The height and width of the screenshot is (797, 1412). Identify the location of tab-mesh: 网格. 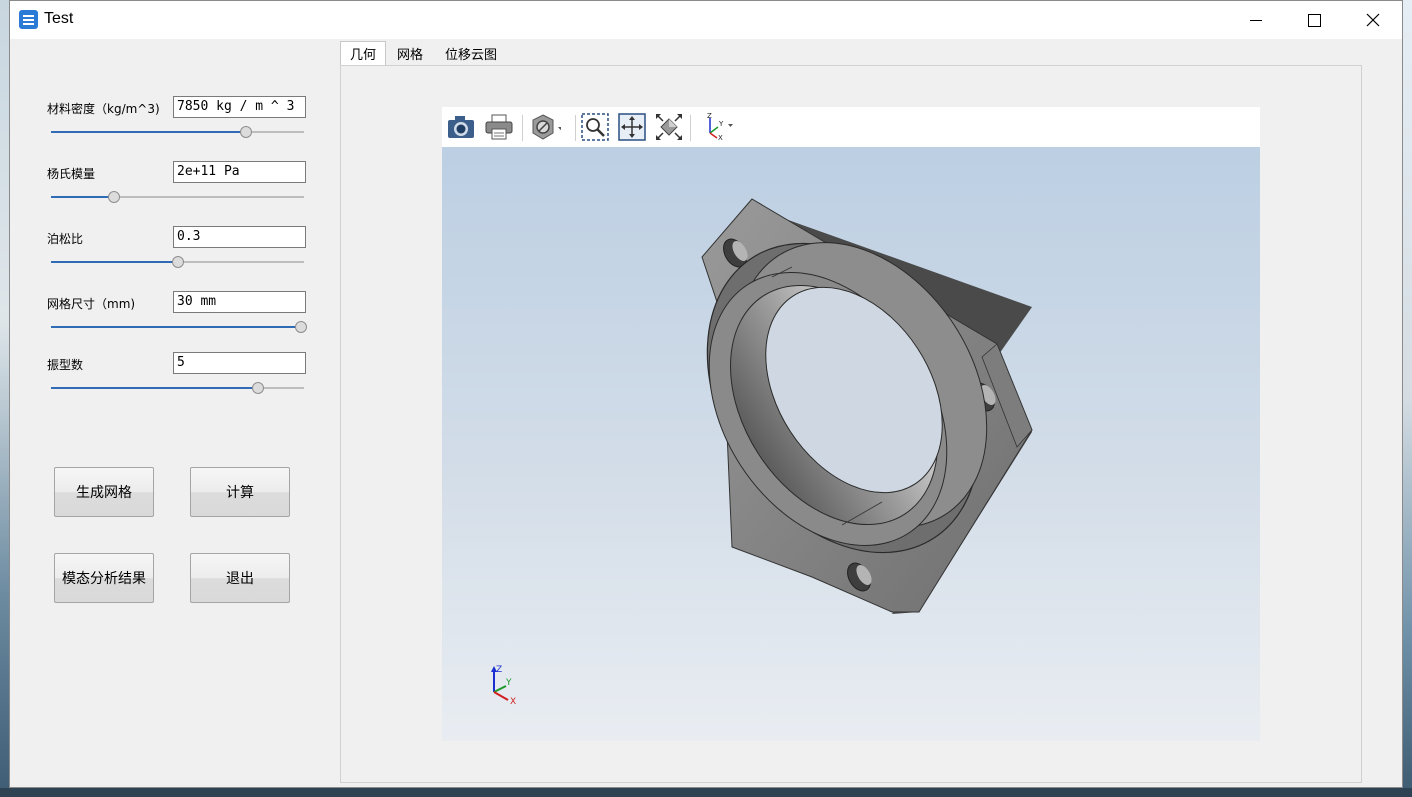
(410, 53).